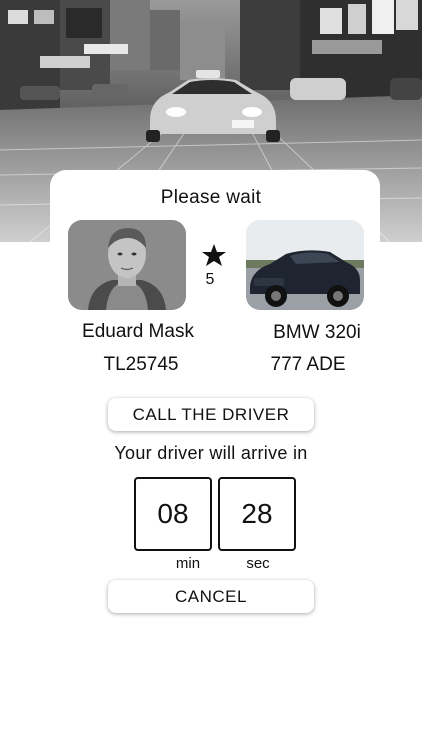  What do you see at coordinates (211, 453) in the screenshot?
I see `arrival-label: Your driver will arrive in` at bounding box center [211, 453].